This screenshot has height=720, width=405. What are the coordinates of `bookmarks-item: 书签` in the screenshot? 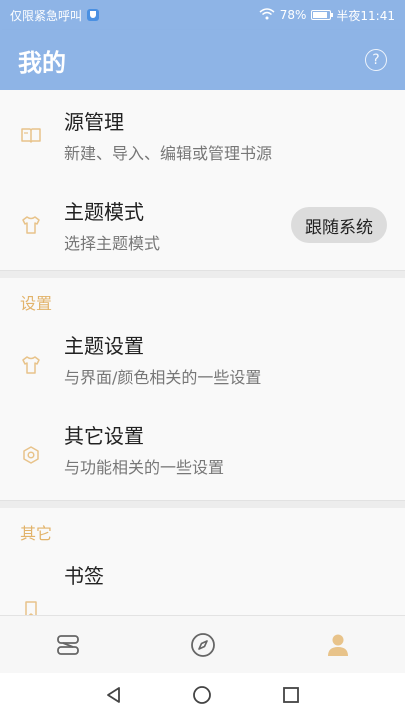 It's located at (202, 582).